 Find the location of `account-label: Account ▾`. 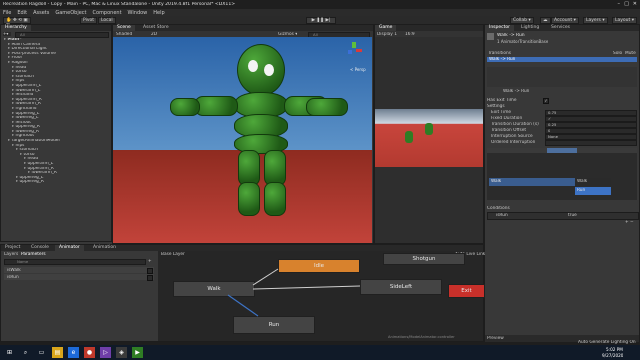

account-label: Account ▾ is located at coordinates (565, 20).